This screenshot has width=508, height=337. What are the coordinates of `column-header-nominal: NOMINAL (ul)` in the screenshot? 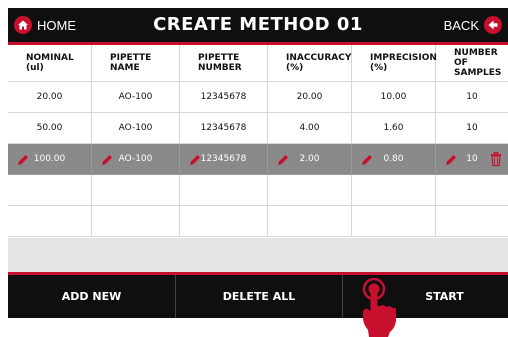 It's located at (50, 63).